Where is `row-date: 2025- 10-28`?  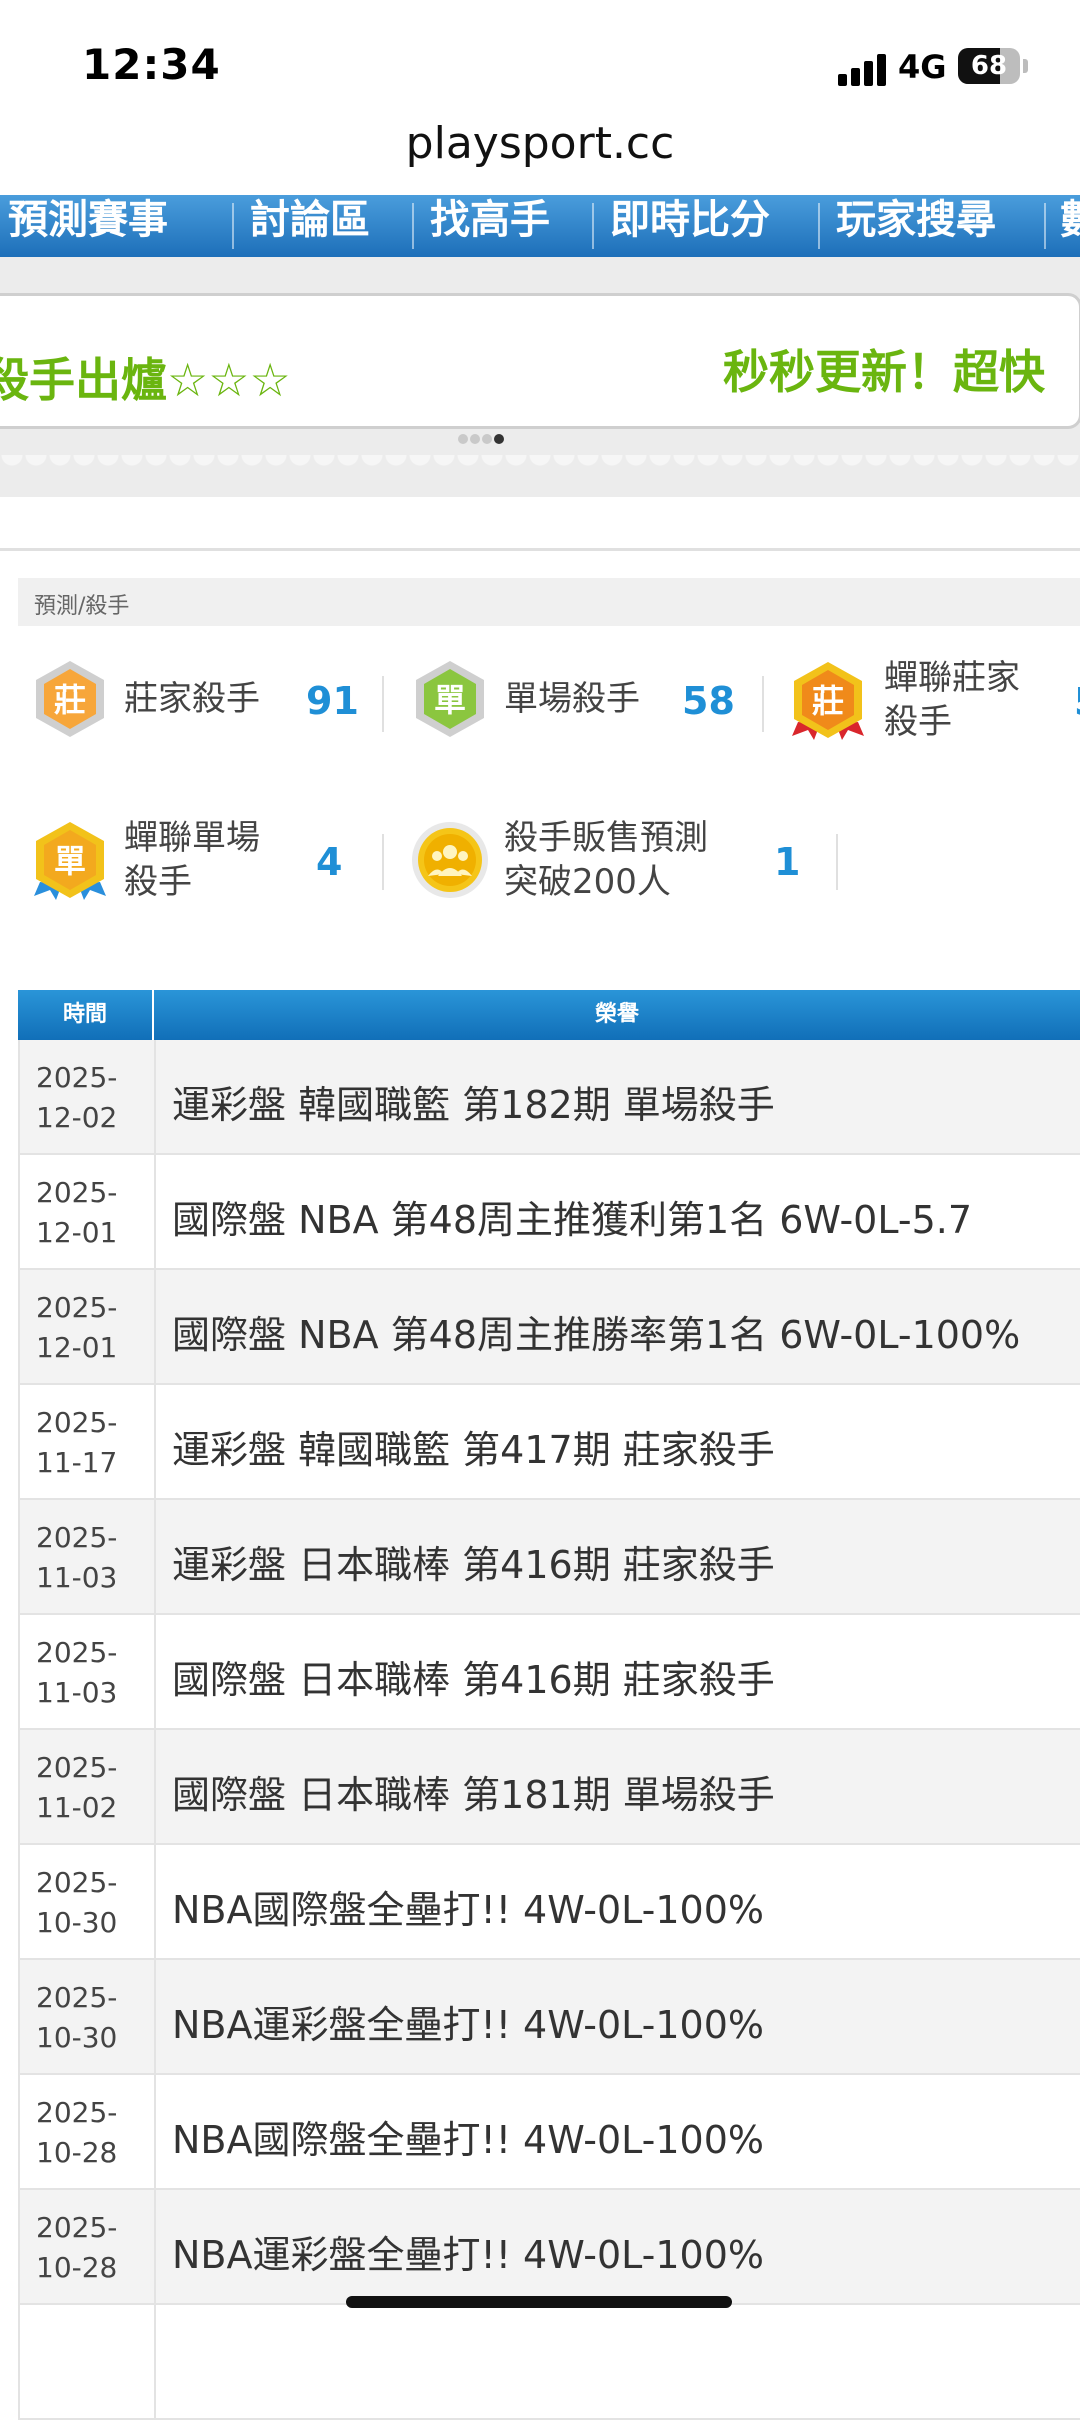 row-date: 2025- 10-28 is located at coordinates (77, 2132).